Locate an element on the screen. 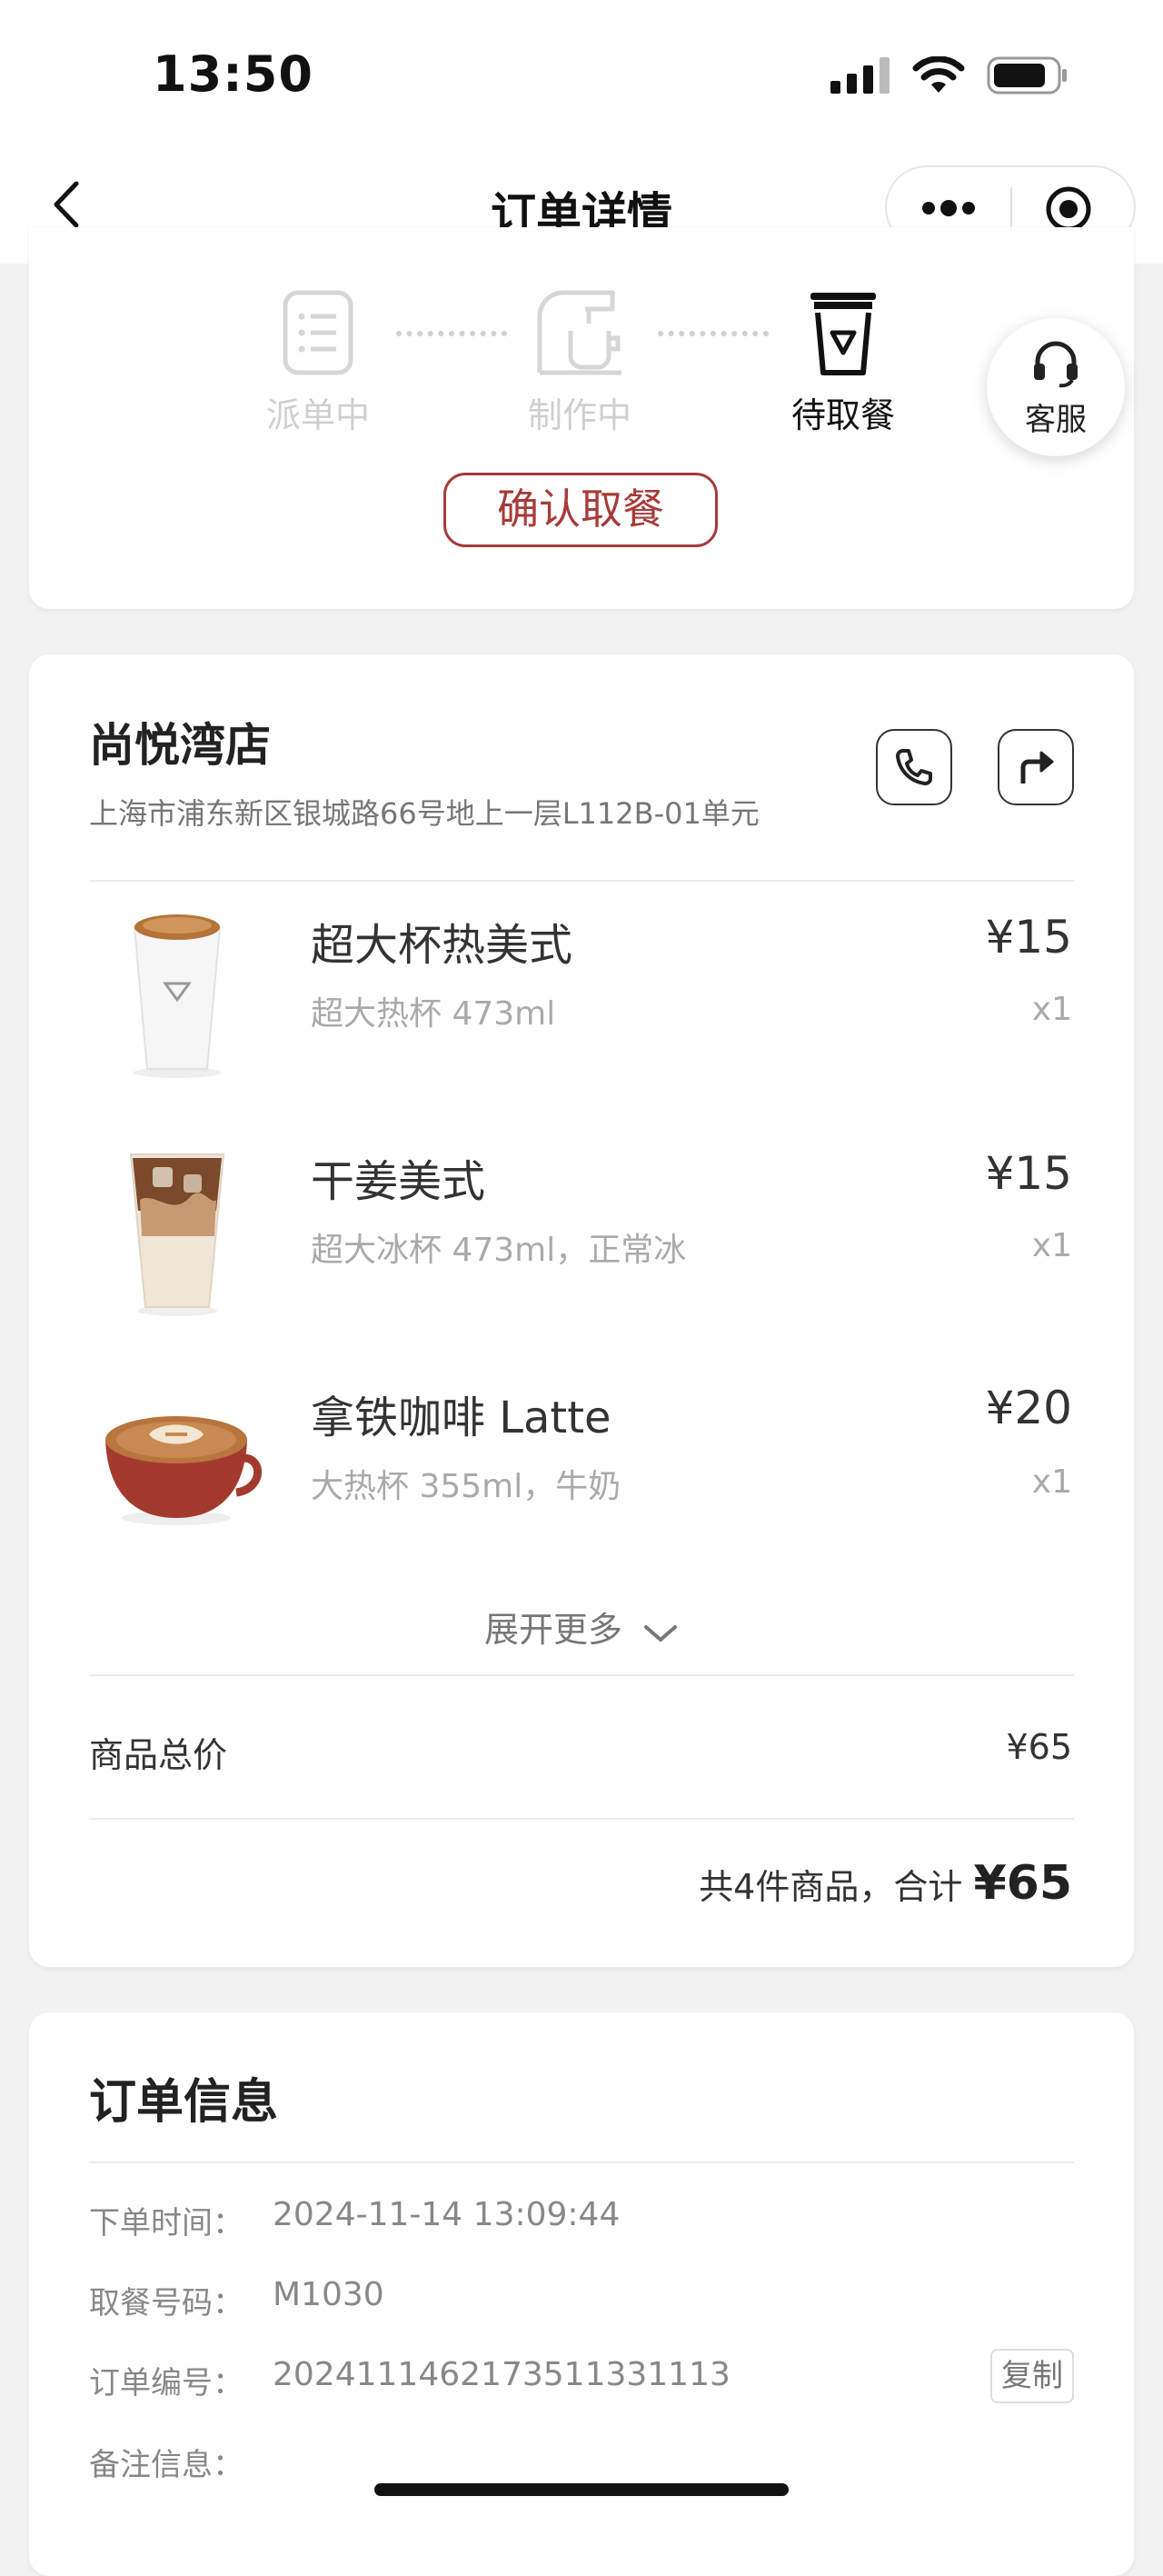 The width and height of the screenshot is (1163, 2576). customer-service-label: 客服 is located at coordinates (1056, 420).